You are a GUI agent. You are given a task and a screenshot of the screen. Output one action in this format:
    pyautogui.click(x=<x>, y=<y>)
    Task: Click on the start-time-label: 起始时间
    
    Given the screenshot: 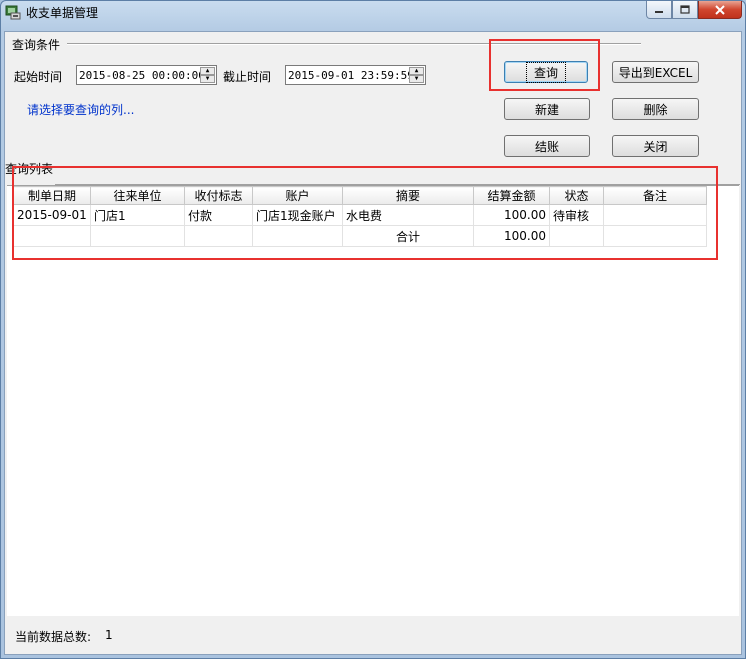 What is the action you would take?
    pyautogui.click(x=38, y=77)
    